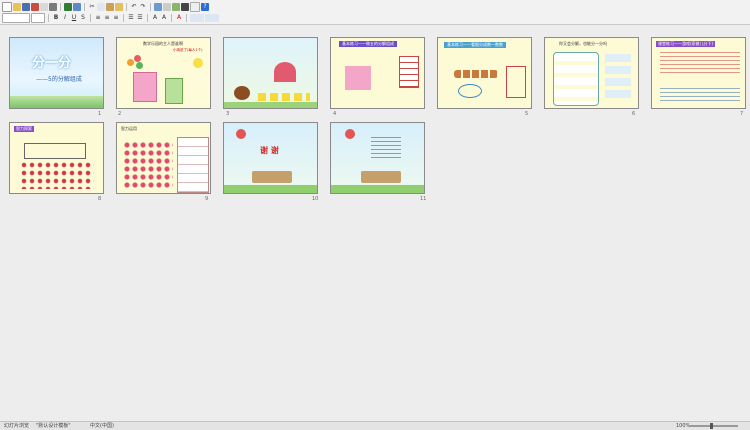  Describe the element at coordinates (52, 63) in the screenshot. I see `slide-1-title: 分一分` at that location.